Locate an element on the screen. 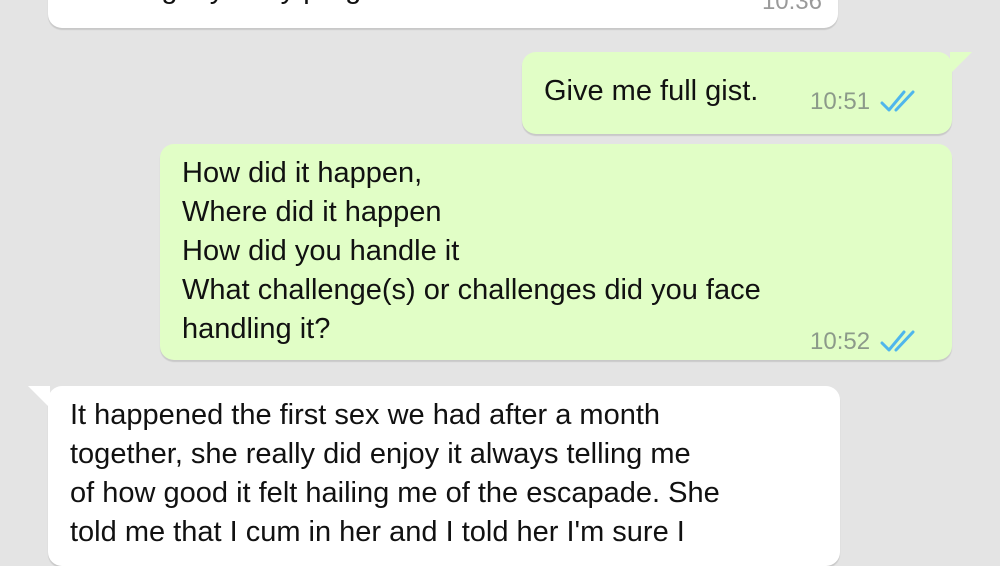 This screenshot has width=1000, height=566. message-time: 10:51 is located at coordinates (840, 101).